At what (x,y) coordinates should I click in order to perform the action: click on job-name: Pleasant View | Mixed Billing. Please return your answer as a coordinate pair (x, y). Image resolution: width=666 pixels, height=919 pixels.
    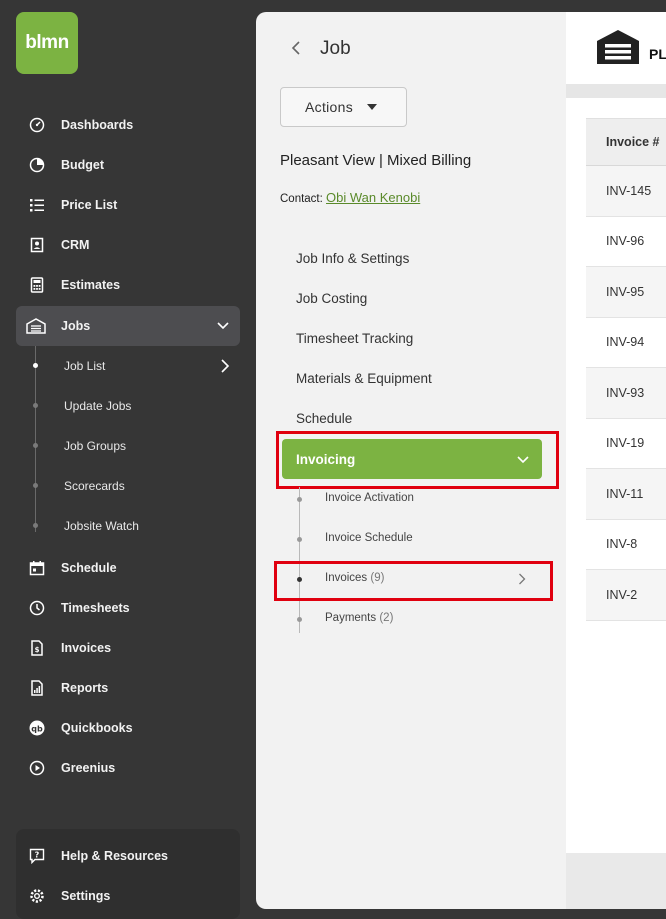
    Looking at the image, I should click on (376, 160).